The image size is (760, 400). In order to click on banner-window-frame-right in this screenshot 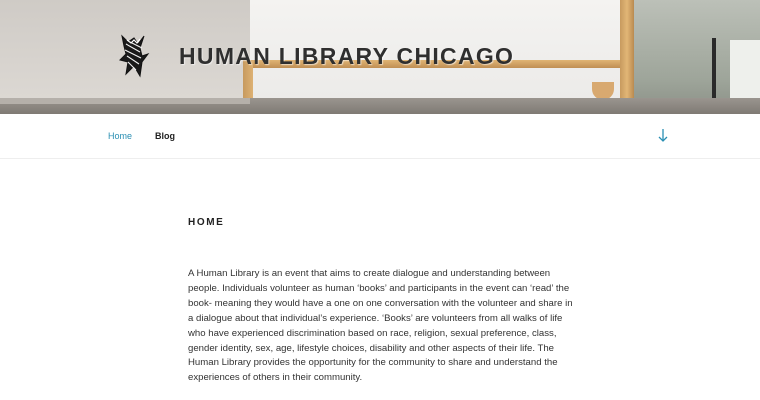, I will do `click(627, 57)`.